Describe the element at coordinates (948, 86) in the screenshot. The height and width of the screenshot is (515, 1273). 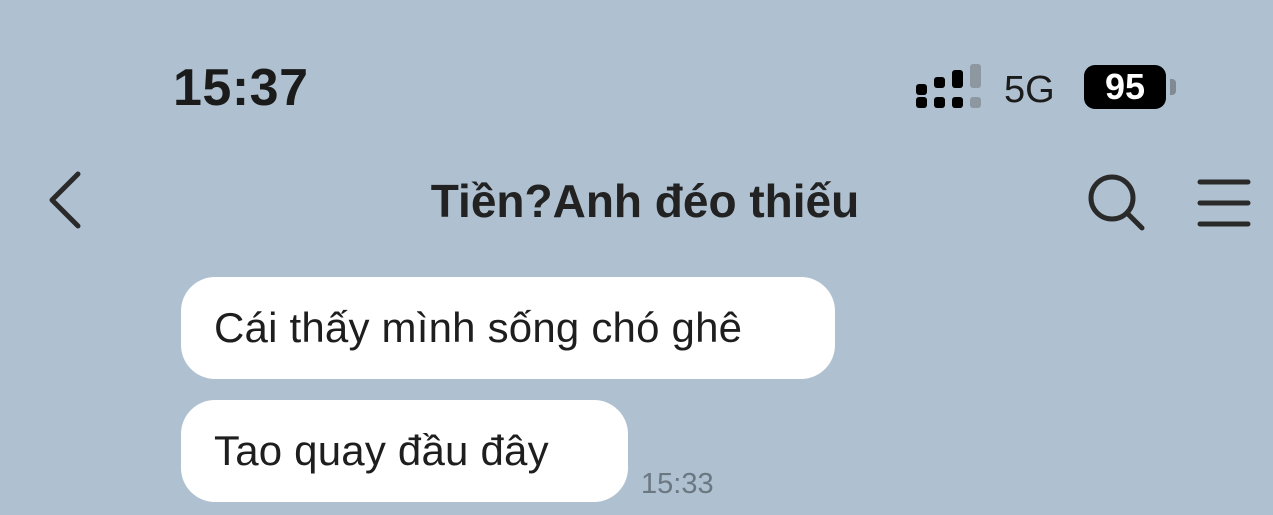
I see `signal-bars-icon` at that location.